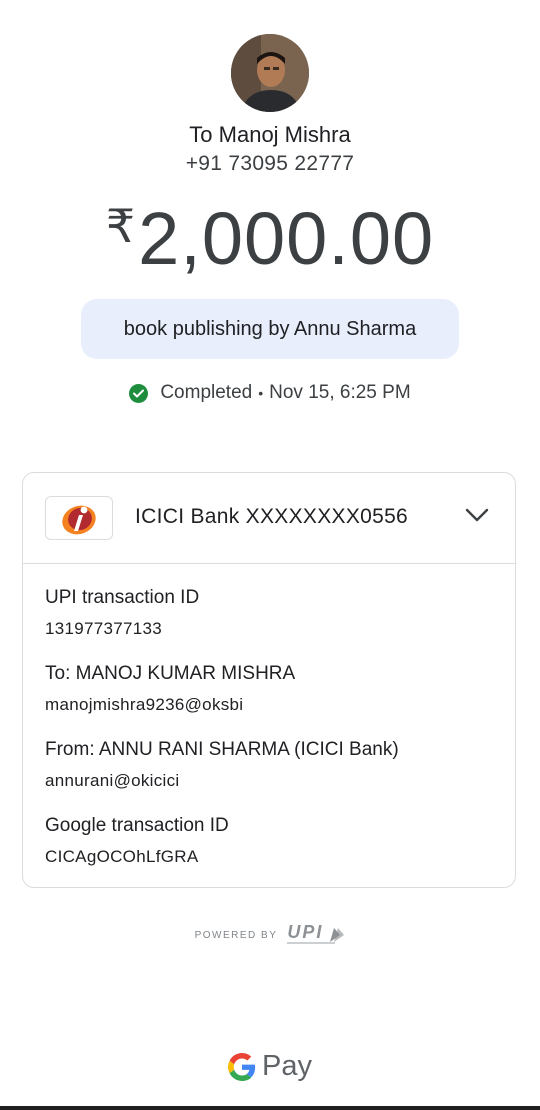 This screenshot has height=1110, width=540. What do you see at coordinates (206, 392) in the screenshot?
I see `status-text: Completed` at bounding box center [206, 392].